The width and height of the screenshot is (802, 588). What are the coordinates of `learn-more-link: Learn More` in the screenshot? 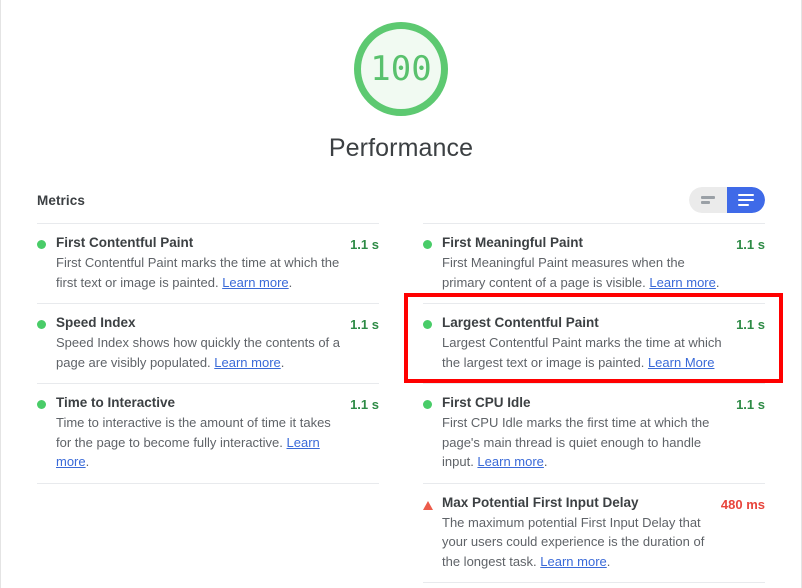 It's located at (681, 362).